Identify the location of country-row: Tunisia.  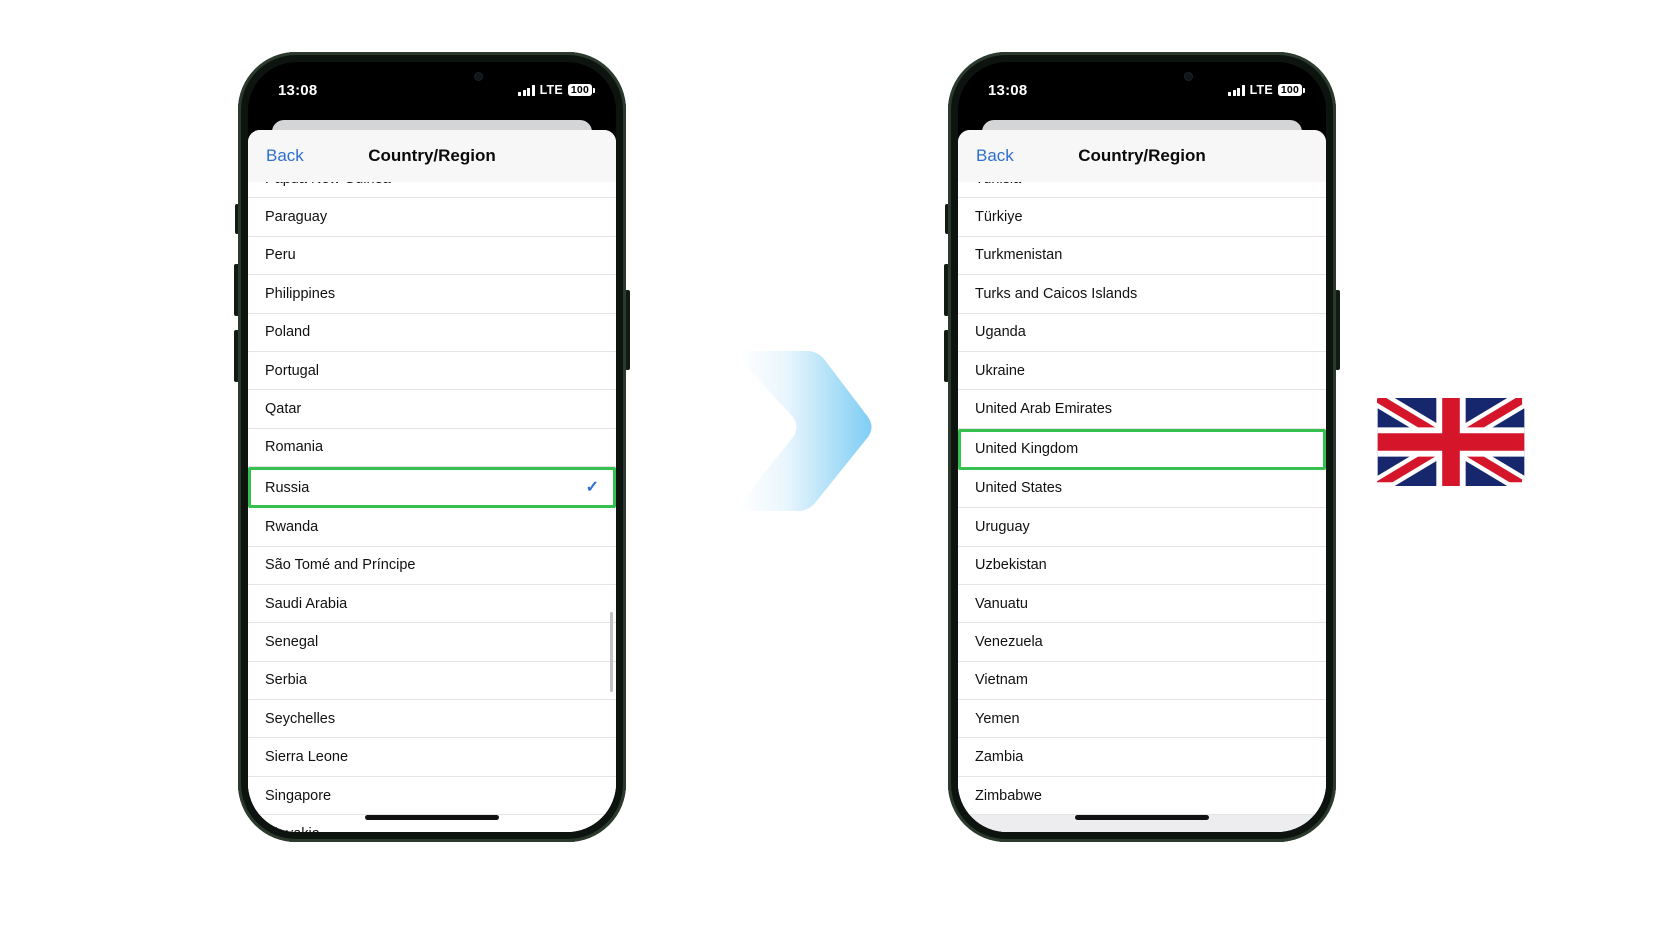
(1142, 190).